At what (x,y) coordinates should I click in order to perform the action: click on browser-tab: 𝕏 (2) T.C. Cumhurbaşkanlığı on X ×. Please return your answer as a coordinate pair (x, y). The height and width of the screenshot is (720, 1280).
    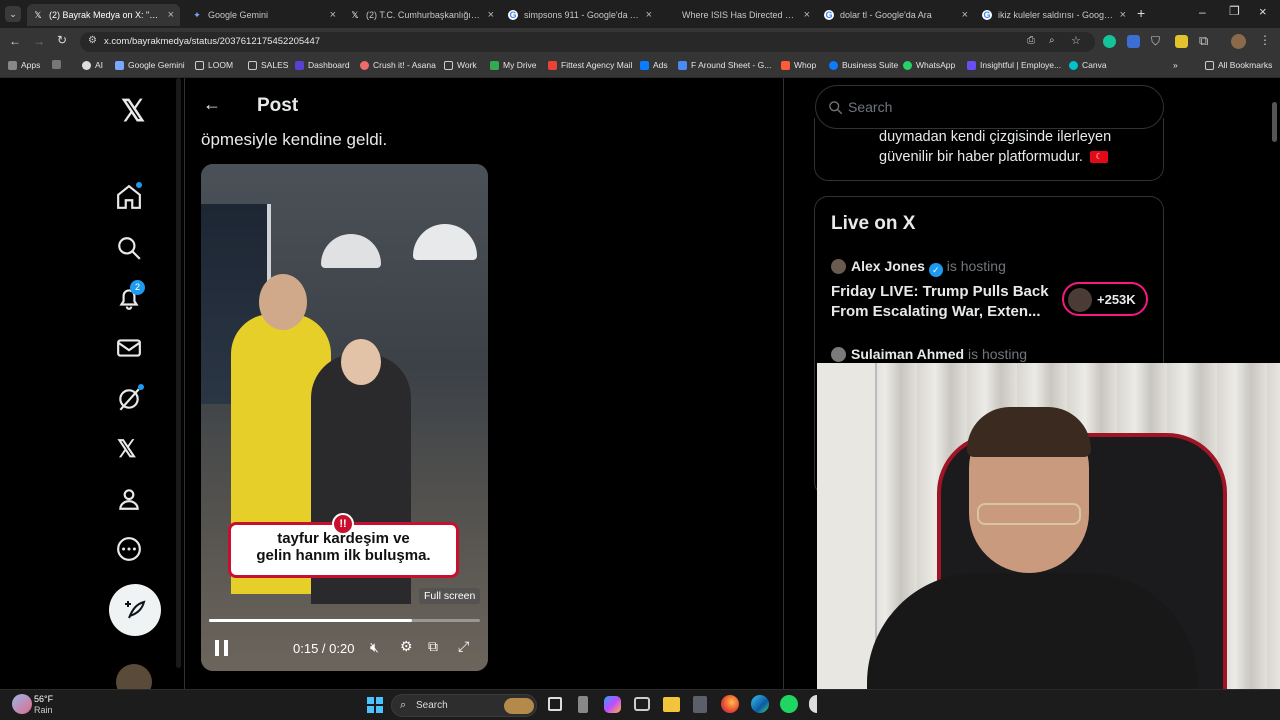
    Looking at the image, I should click on (422, 15).